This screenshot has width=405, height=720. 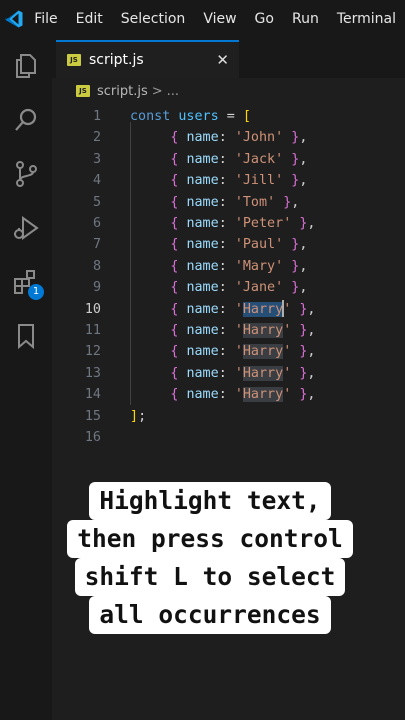 What do you see at coordinates (228, 351) in the screenshot?
I see `code-line: 12 { name: 'Harry' },` at bounding box center [228, 351].